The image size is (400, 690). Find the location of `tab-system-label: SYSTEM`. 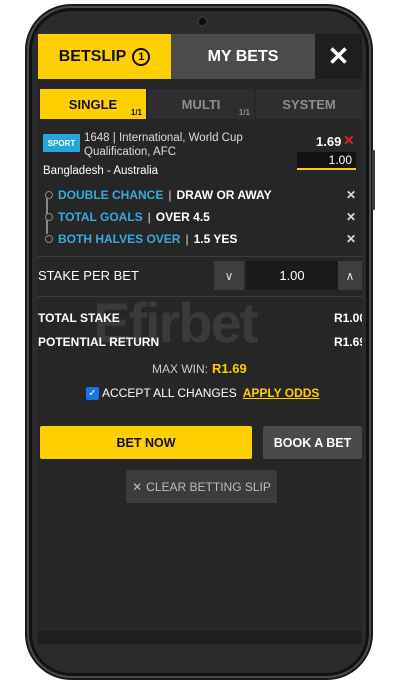

tab-system-label: SYSTEM is located at coordinates (309, 104).